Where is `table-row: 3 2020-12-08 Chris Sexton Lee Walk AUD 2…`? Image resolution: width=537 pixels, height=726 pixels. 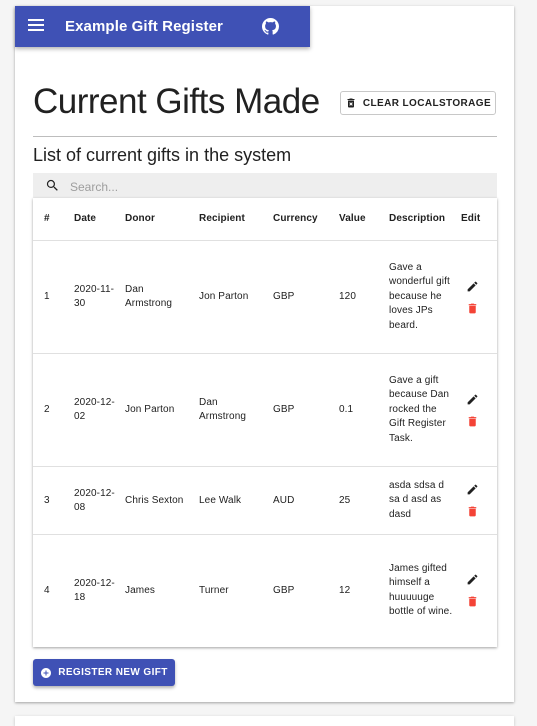 table-row: 3 2020-12-08 Chris Sexton Lee Walk AUD 2… is located at coordinates (265, 500).